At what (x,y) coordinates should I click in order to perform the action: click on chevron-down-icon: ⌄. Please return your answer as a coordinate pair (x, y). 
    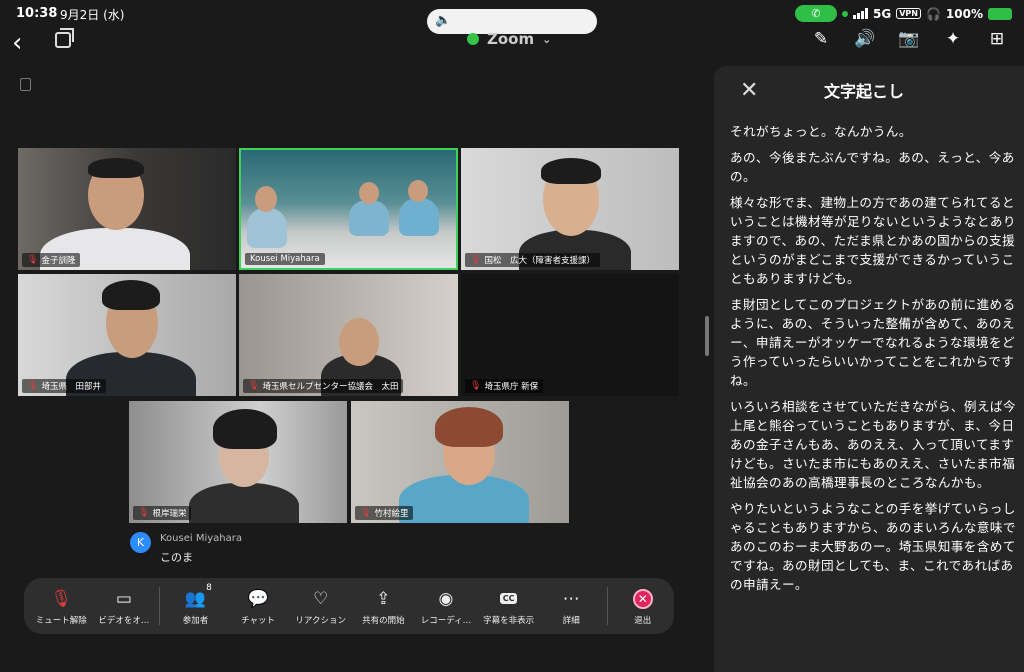
    Looking at the image, I should click on (547, 39).